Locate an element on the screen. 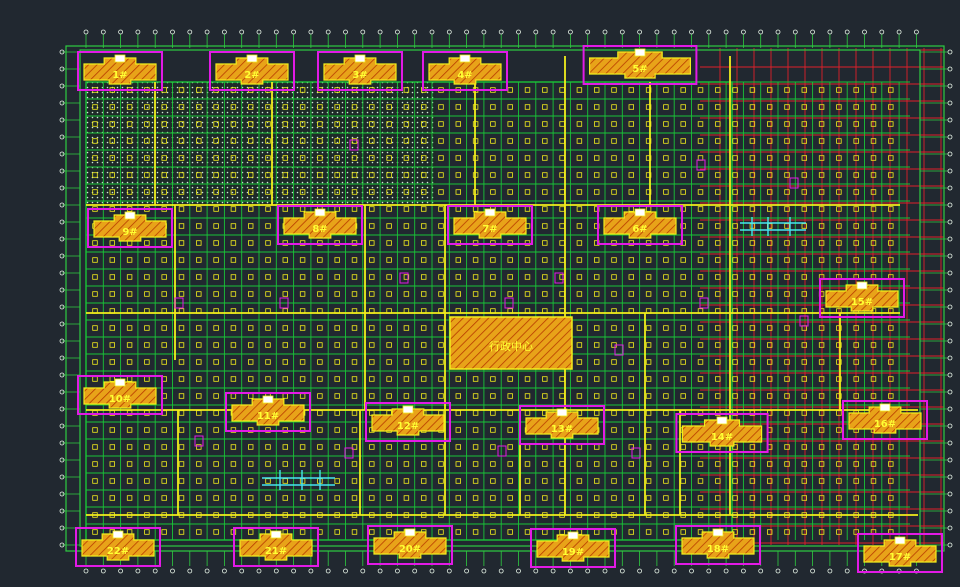 This screenshot has width=960, height=587. building-label: 16# is located at coordinates (885, 424).